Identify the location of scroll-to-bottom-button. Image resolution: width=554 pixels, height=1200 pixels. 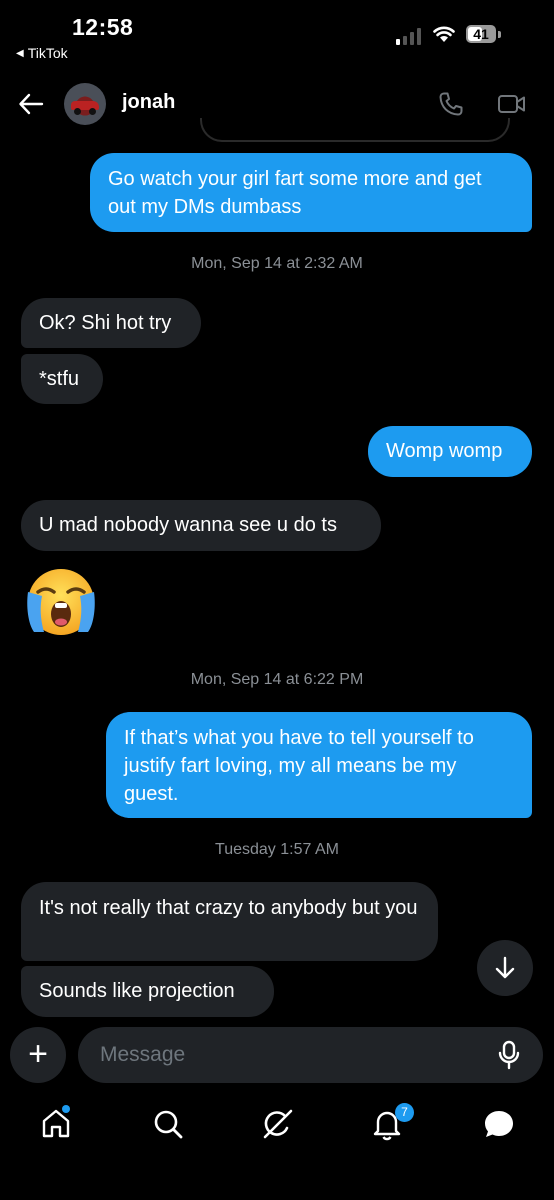
(505, 968).